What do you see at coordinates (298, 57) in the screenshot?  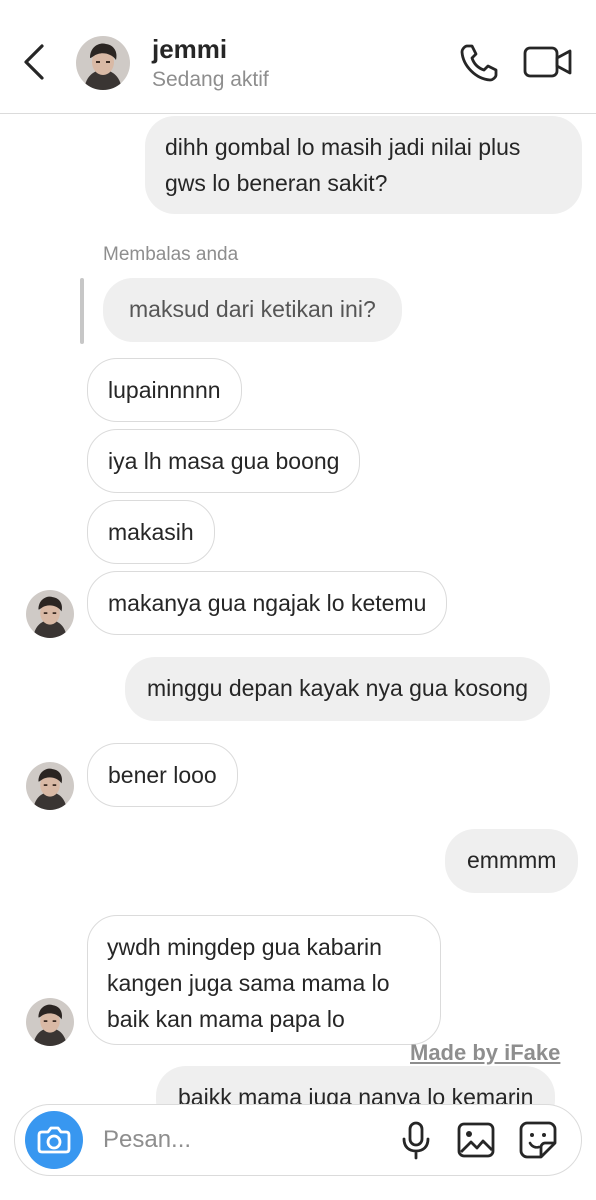 I see `chat-header: jemmi Sedang aktif` at bounding box center [298, 57].